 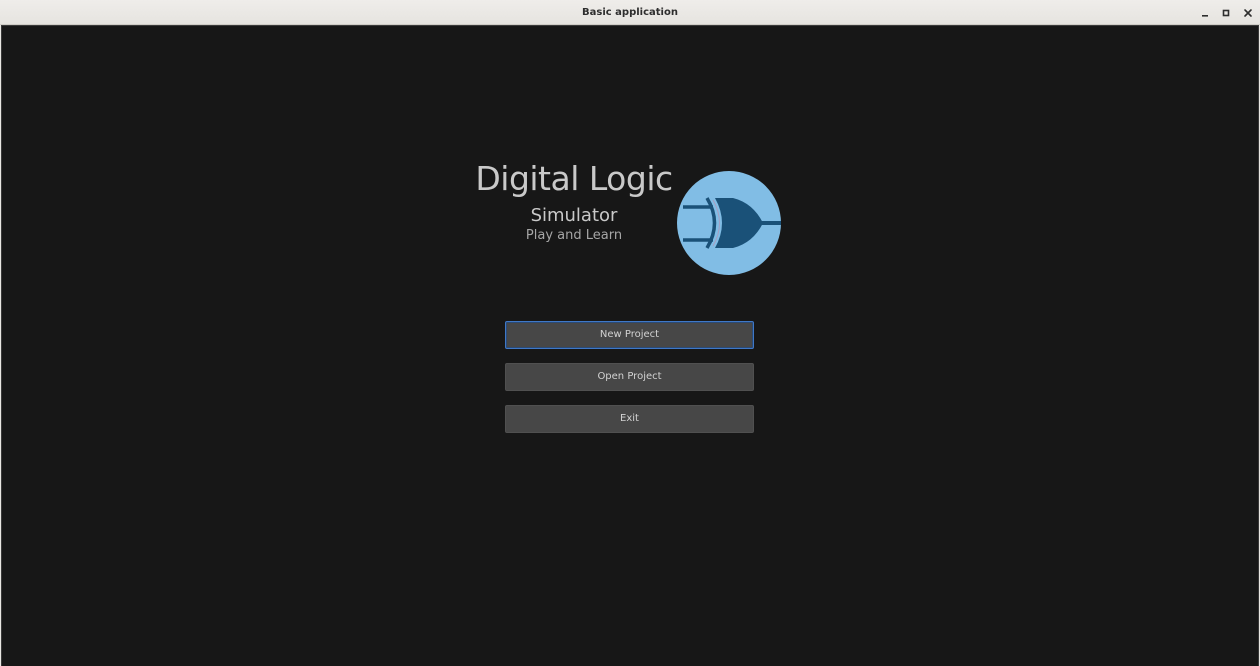 I want to click on close-button, so click(x=1248, y=12).